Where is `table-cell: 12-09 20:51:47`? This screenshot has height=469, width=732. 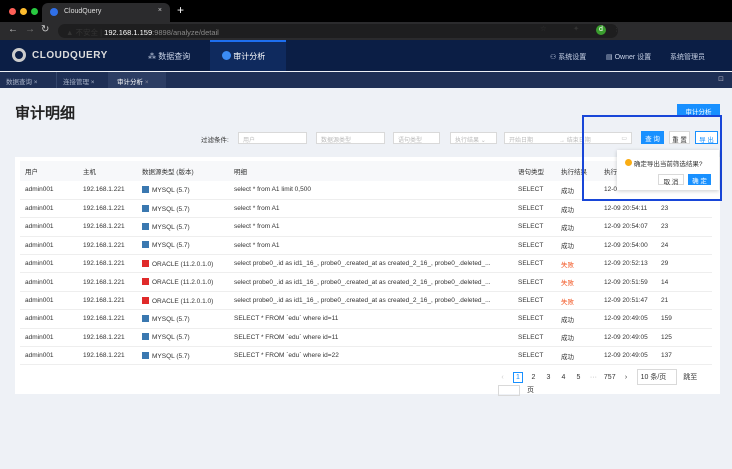 table-cell: 12-09 20:51:47 is located at coordinates (627, 301).